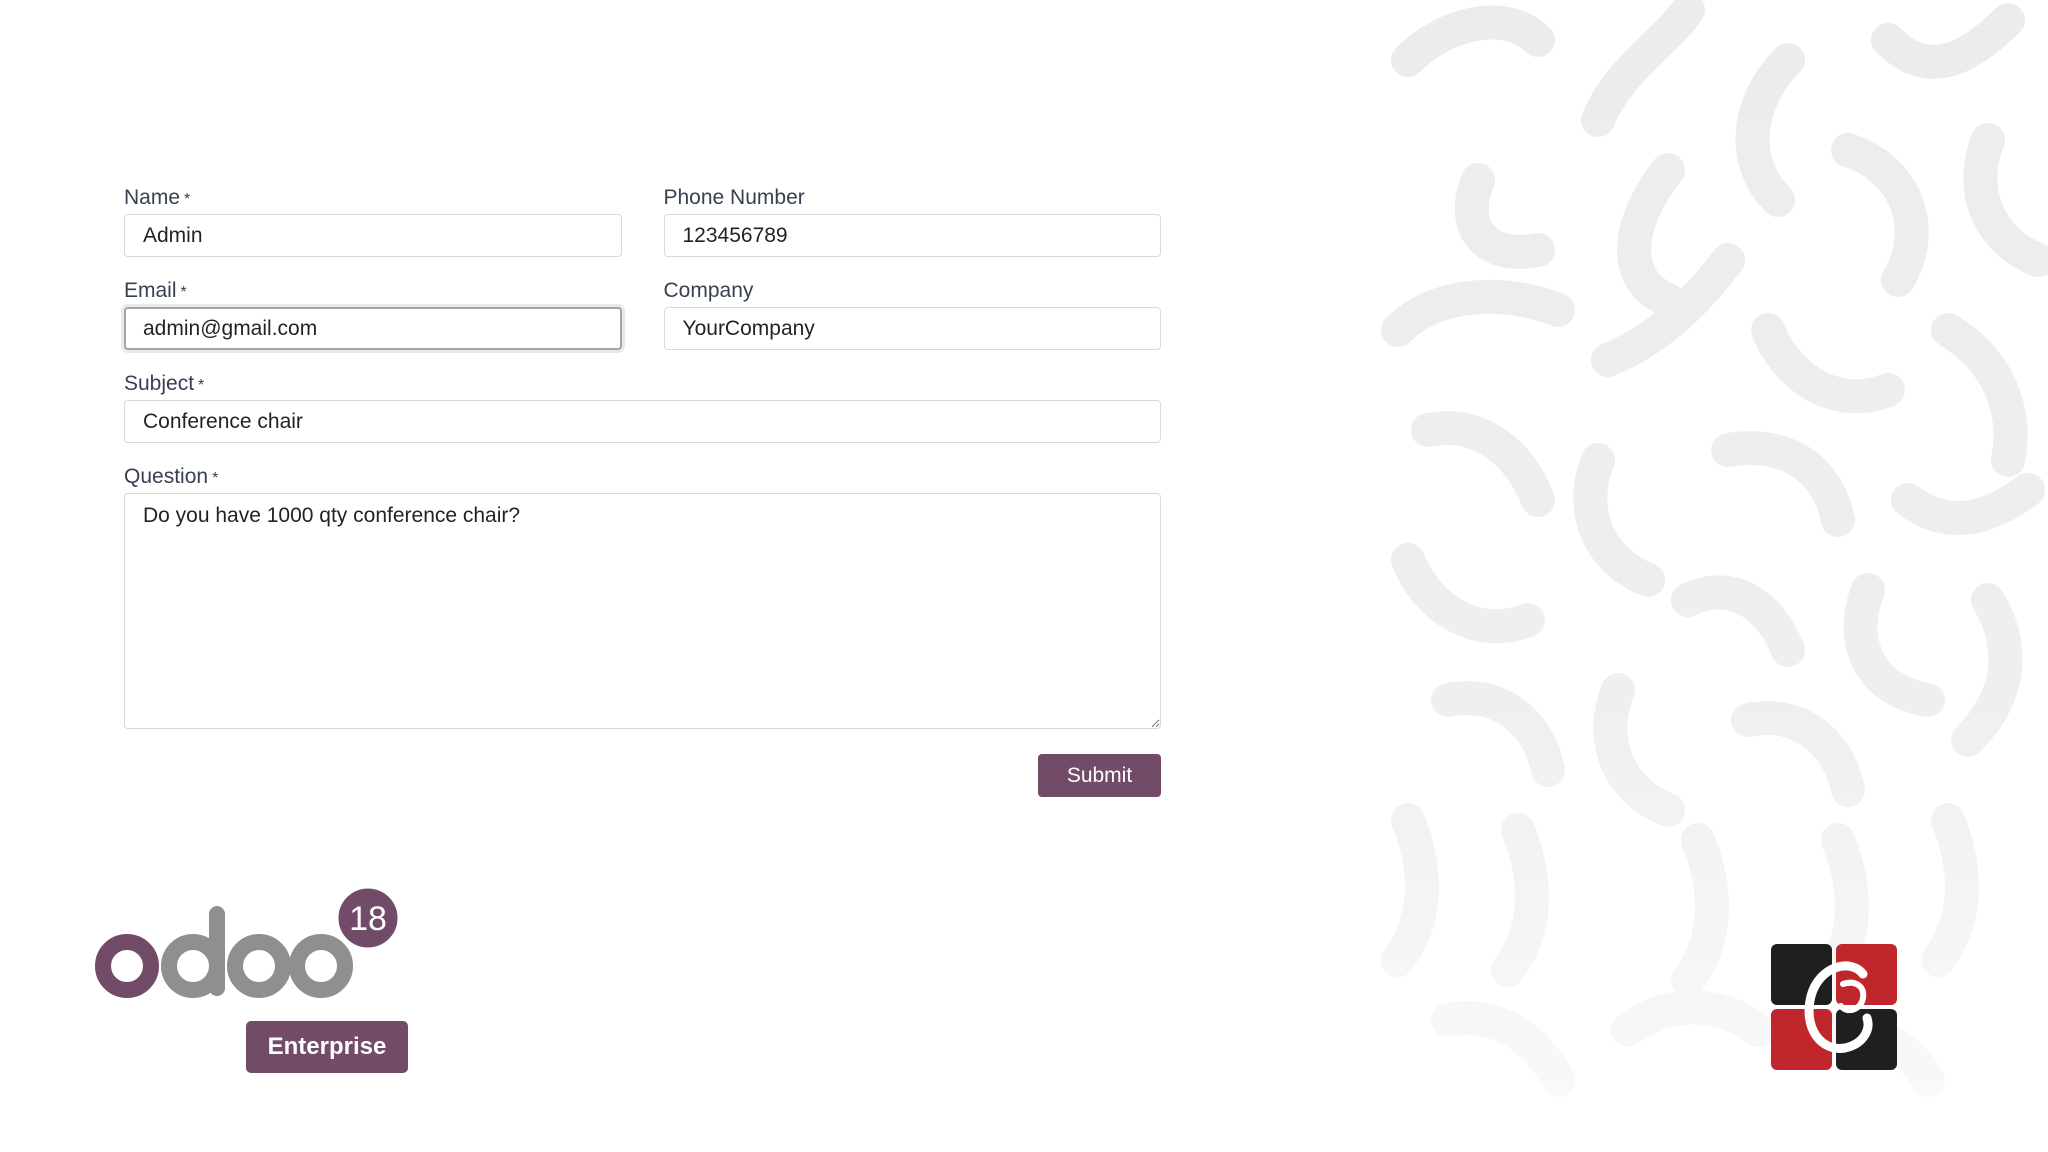  I want to click on company-logo, so click(1834, 1007).